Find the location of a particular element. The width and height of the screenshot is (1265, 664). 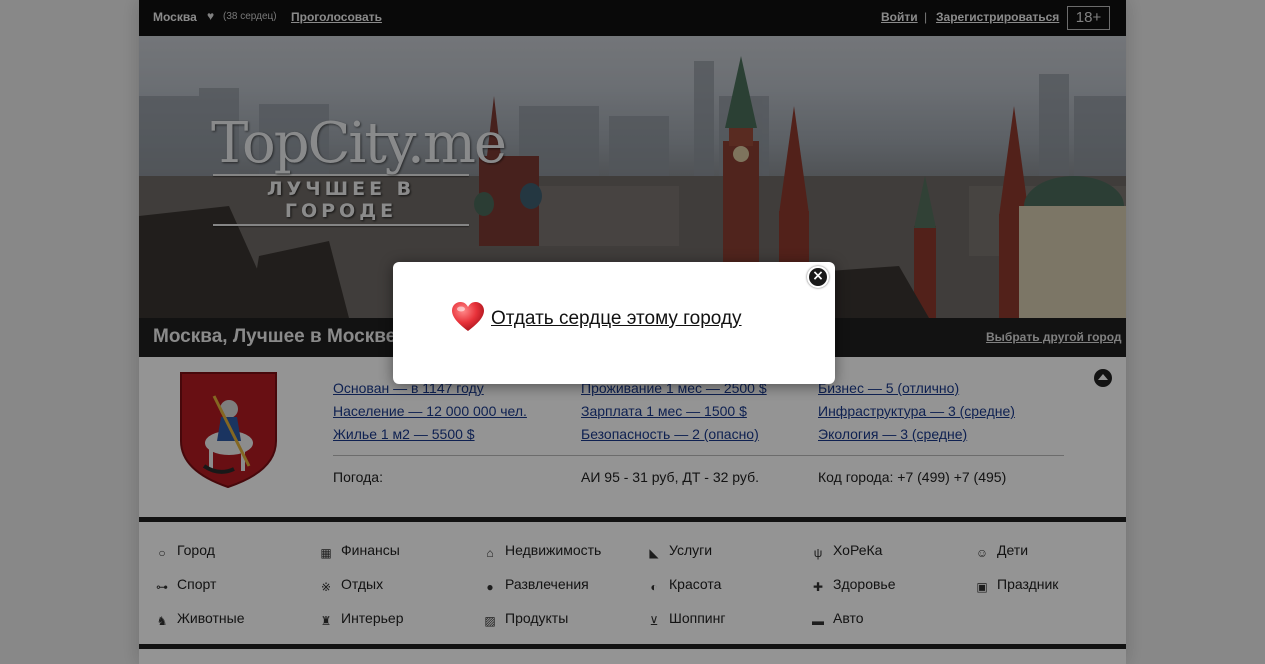

heart-icon is located at coordinates (468, 316).